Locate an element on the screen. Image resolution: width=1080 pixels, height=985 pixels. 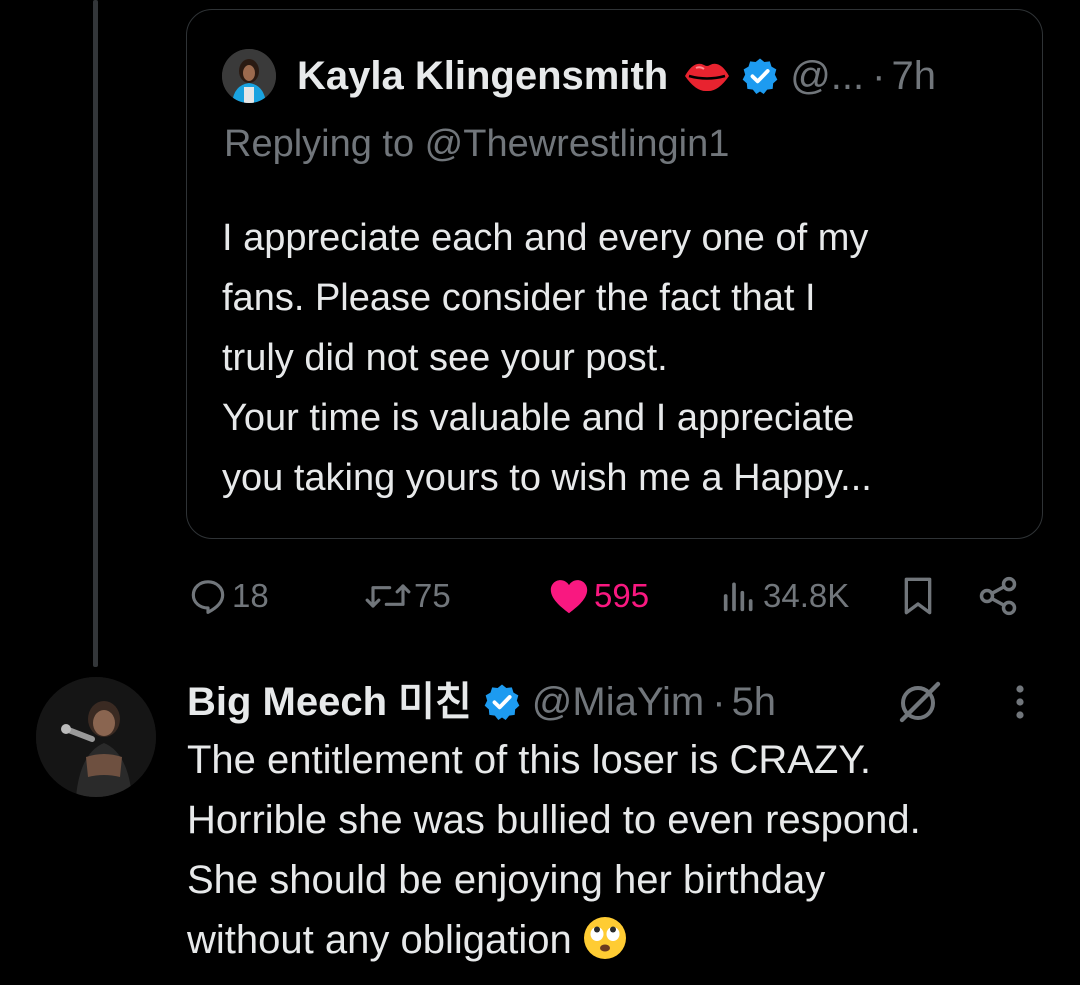
bookmark-button is located at coordinates (918, 596).